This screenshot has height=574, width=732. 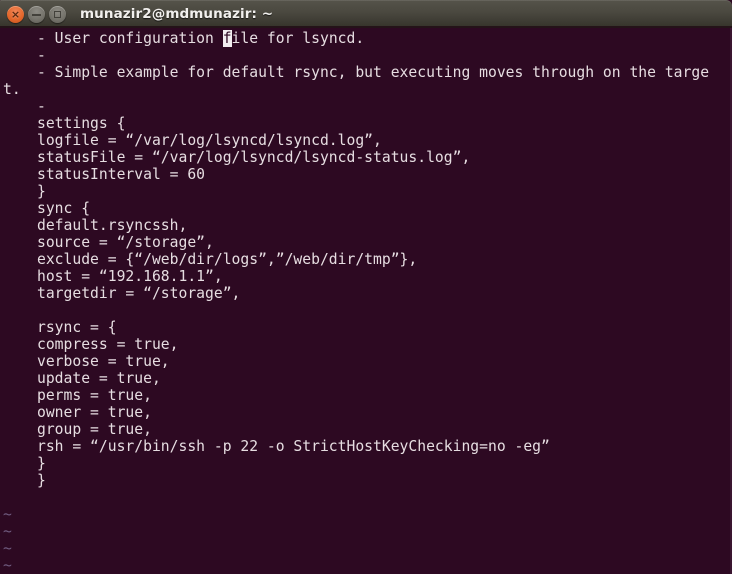 I want to click on close-icon: ×, so click(x=15, y=14).